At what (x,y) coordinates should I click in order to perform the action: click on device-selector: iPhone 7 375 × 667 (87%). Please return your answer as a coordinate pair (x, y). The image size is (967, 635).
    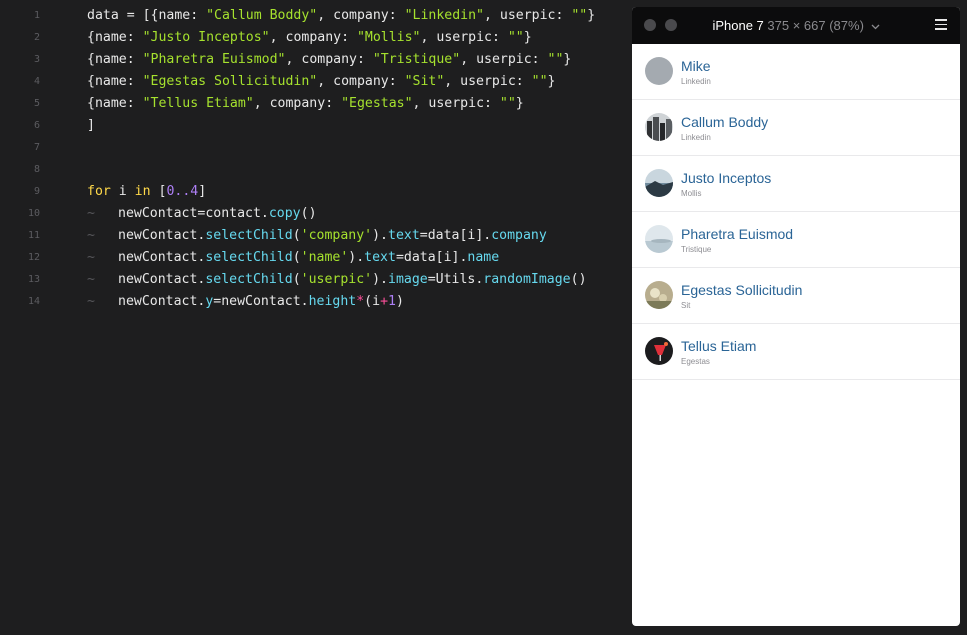
    Looking at the image, I should click on (796, 25).